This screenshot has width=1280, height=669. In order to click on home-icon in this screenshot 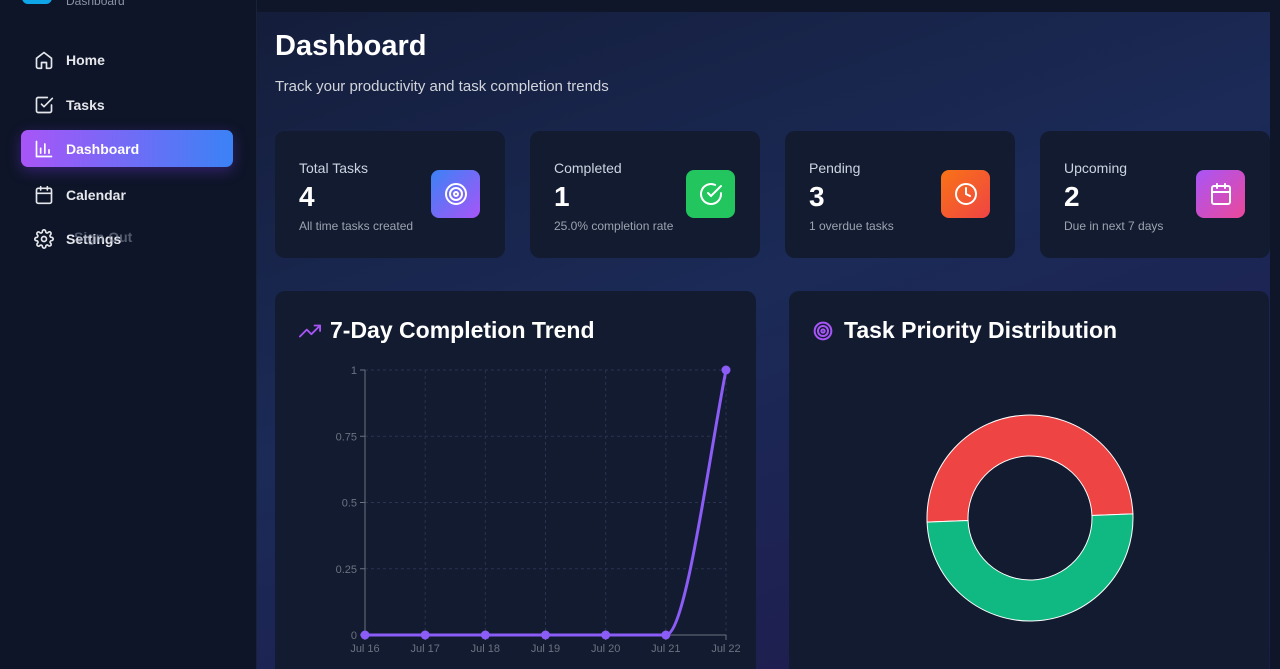, I will do `click(44, 60)`.